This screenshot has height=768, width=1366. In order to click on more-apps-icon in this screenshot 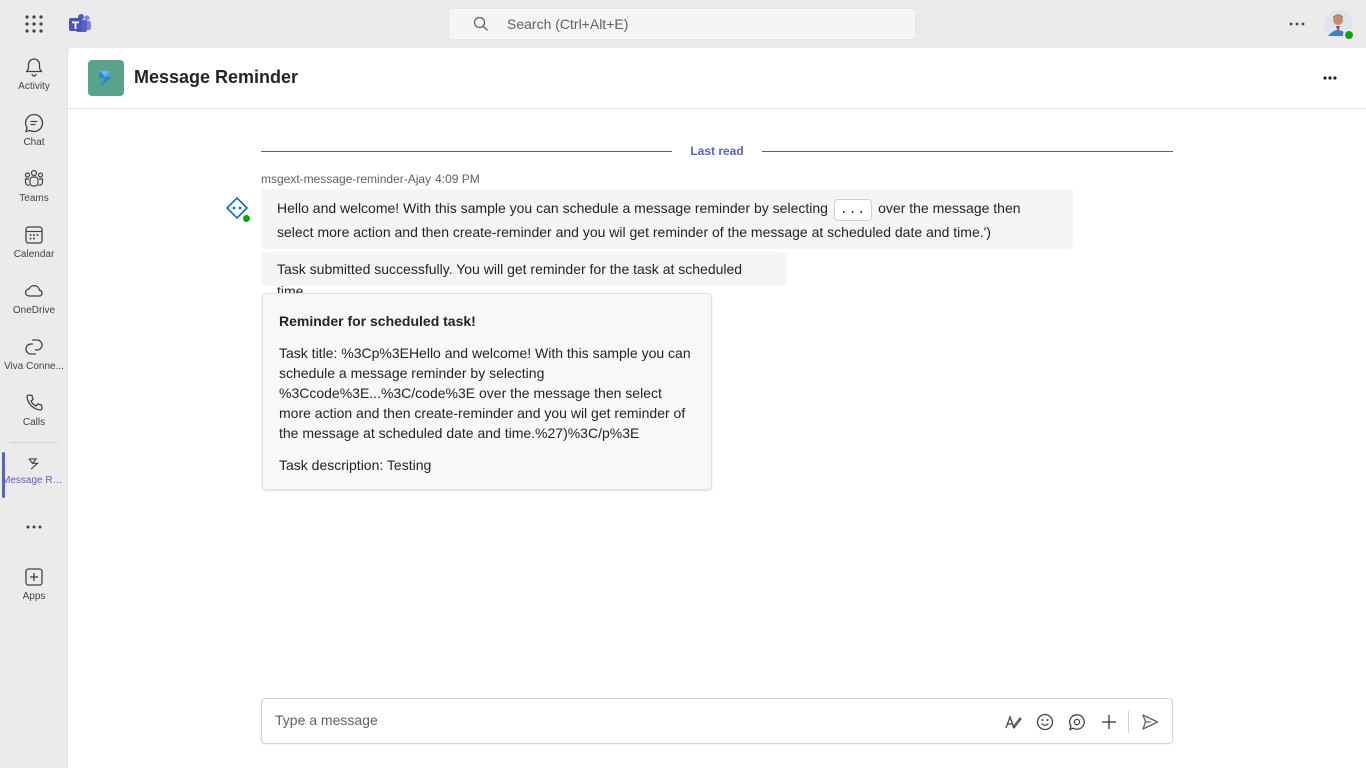, I will do `click(34, 527)`.